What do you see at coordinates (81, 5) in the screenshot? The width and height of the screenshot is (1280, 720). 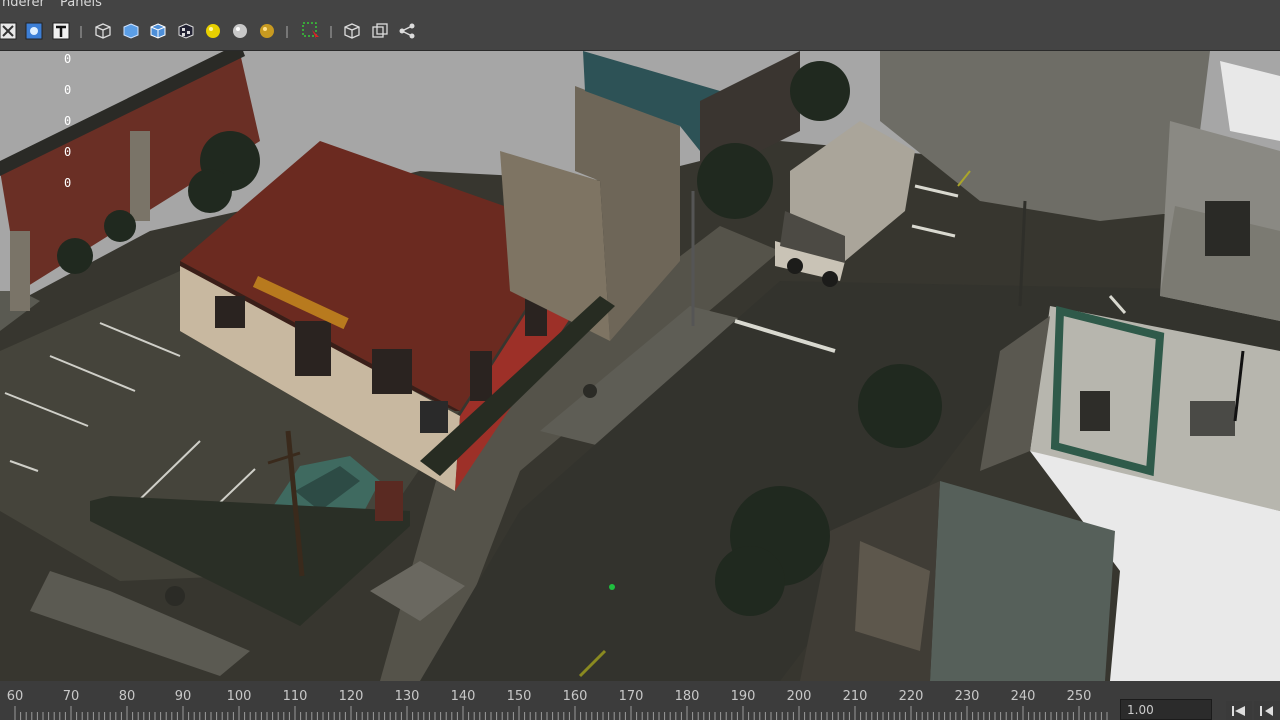 I see `menu-item-panels: Panels` at bounding box center [81, 5].